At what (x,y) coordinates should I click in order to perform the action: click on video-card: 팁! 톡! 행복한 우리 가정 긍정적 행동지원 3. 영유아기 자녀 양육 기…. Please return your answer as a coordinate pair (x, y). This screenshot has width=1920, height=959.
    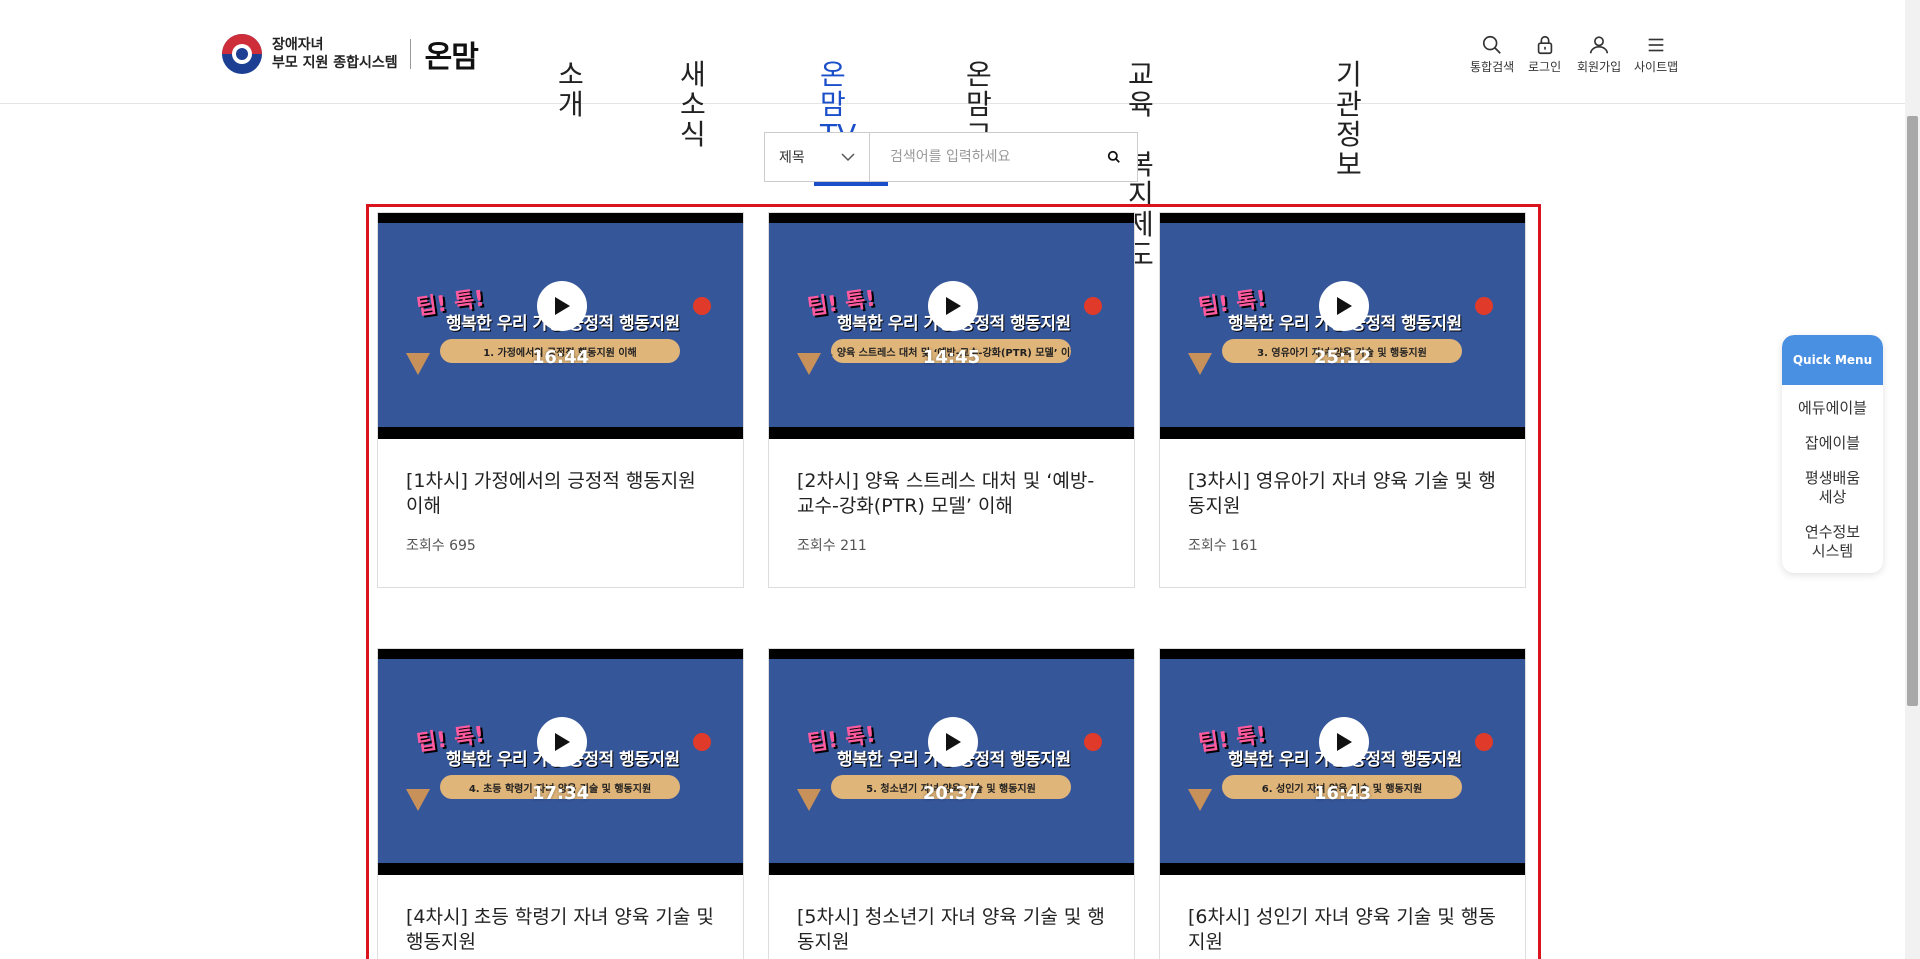
    Looking at the image, I should click on (1342, 400).